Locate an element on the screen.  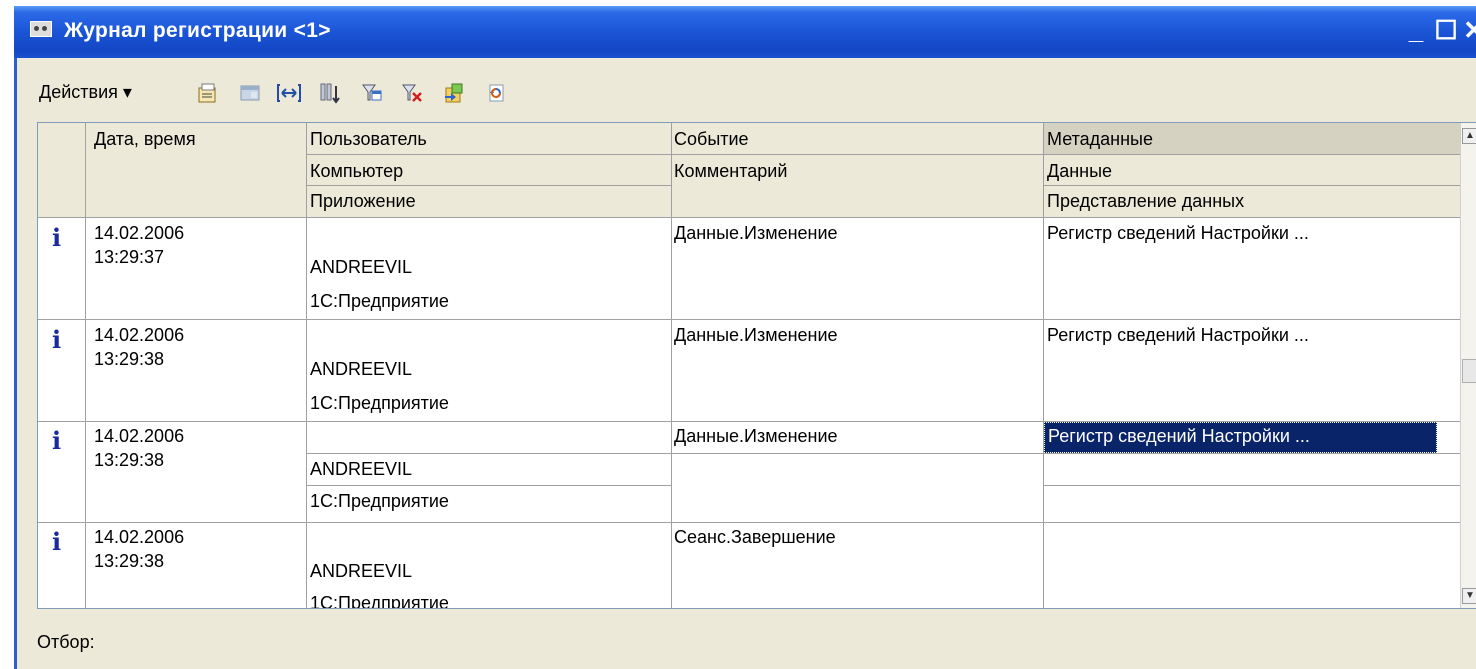
header-computer: Компьютер is located at coordinates (356, 171).